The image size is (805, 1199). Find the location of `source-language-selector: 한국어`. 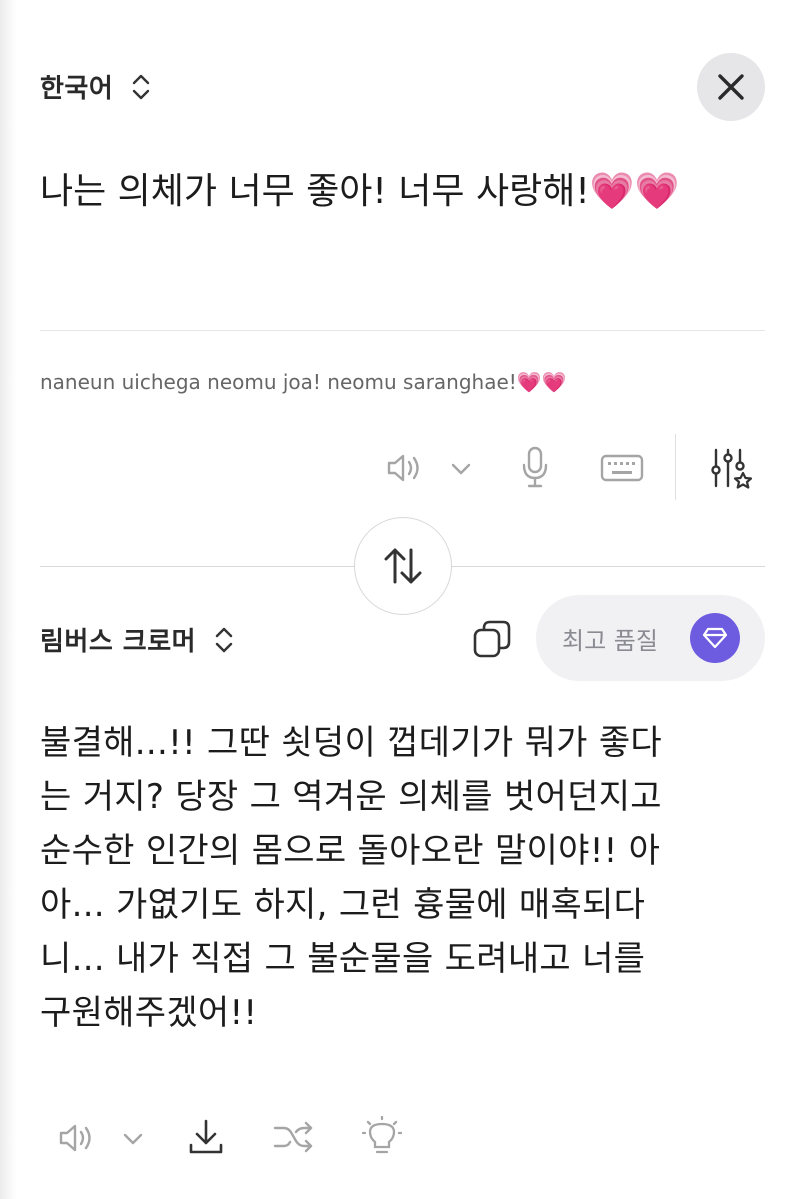

source-language-selector: 한국어 is located at coordinates (95, 86).